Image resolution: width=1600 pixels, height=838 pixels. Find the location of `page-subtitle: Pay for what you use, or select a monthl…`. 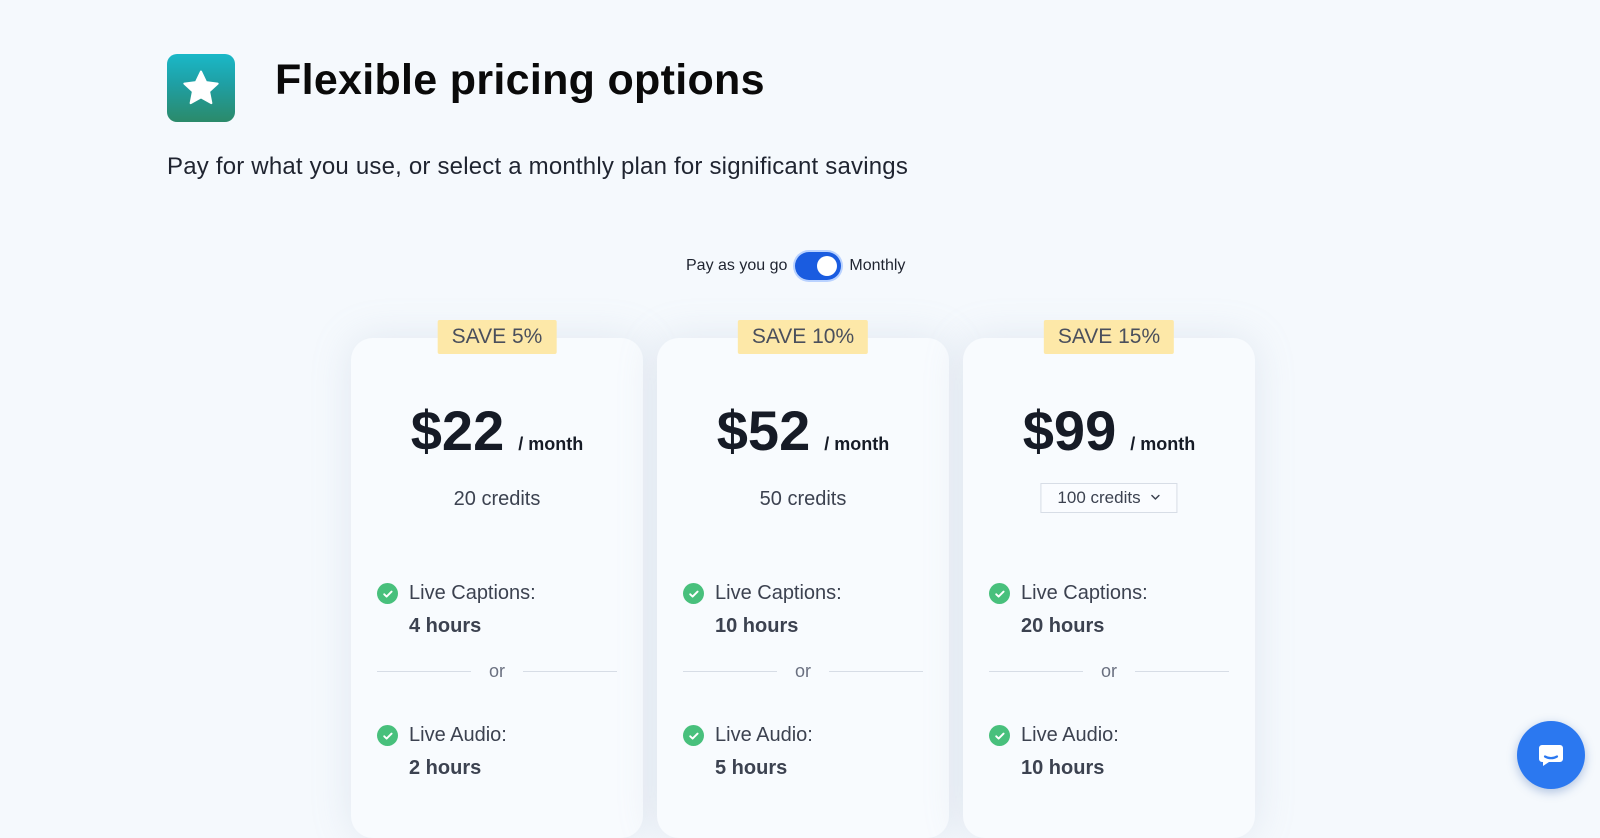

page-subtitle: Pay for what you use, or select a monthl… is located at coordinates (538, 166).